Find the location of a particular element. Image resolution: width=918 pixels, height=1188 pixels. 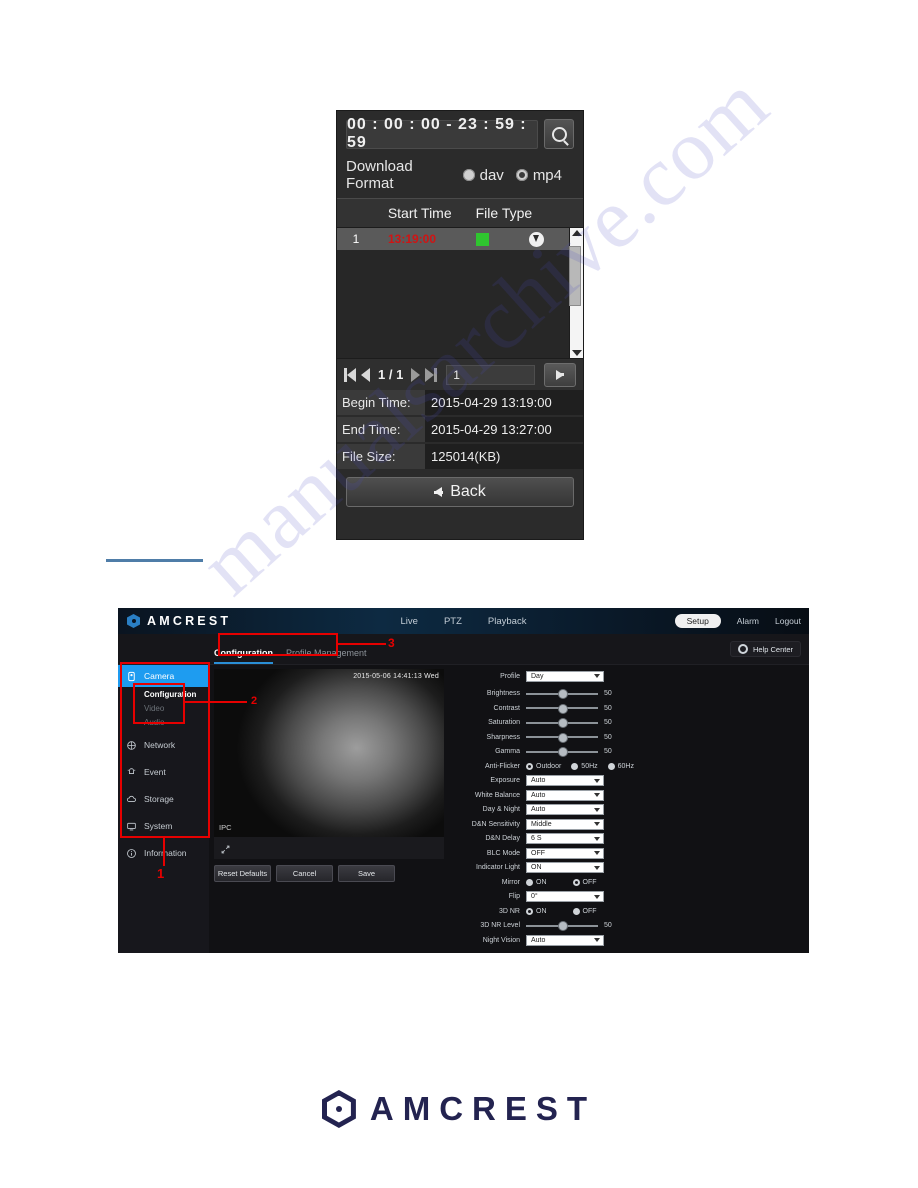

select-exposure: Auto is located at coordinates (565, 780).